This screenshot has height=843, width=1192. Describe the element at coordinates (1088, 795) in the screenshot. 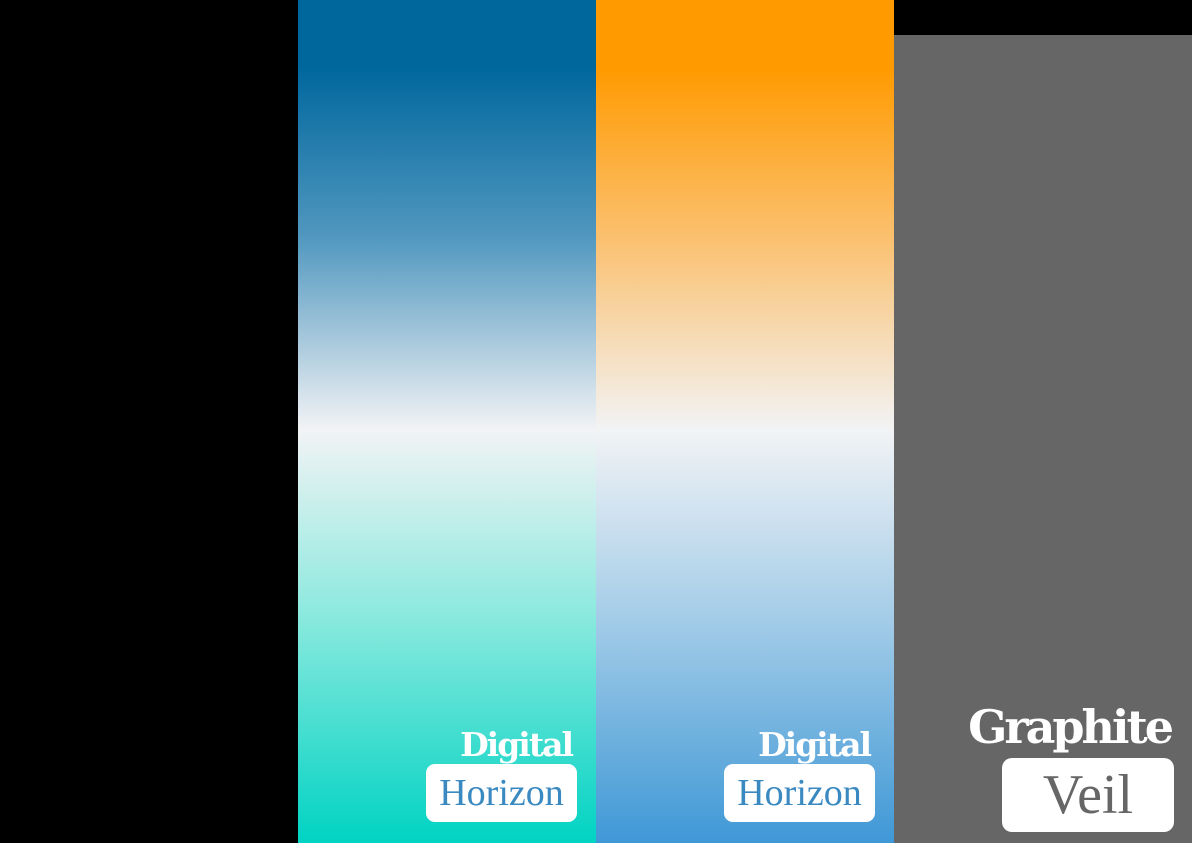

I see `logo-word-veil-box: Veil` at that location.